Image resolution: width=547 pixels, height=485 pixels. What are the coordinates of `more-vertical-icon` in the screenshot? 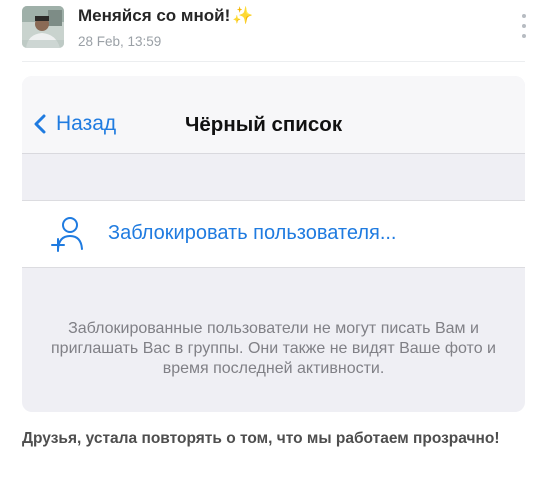 It's located at (524, 26).